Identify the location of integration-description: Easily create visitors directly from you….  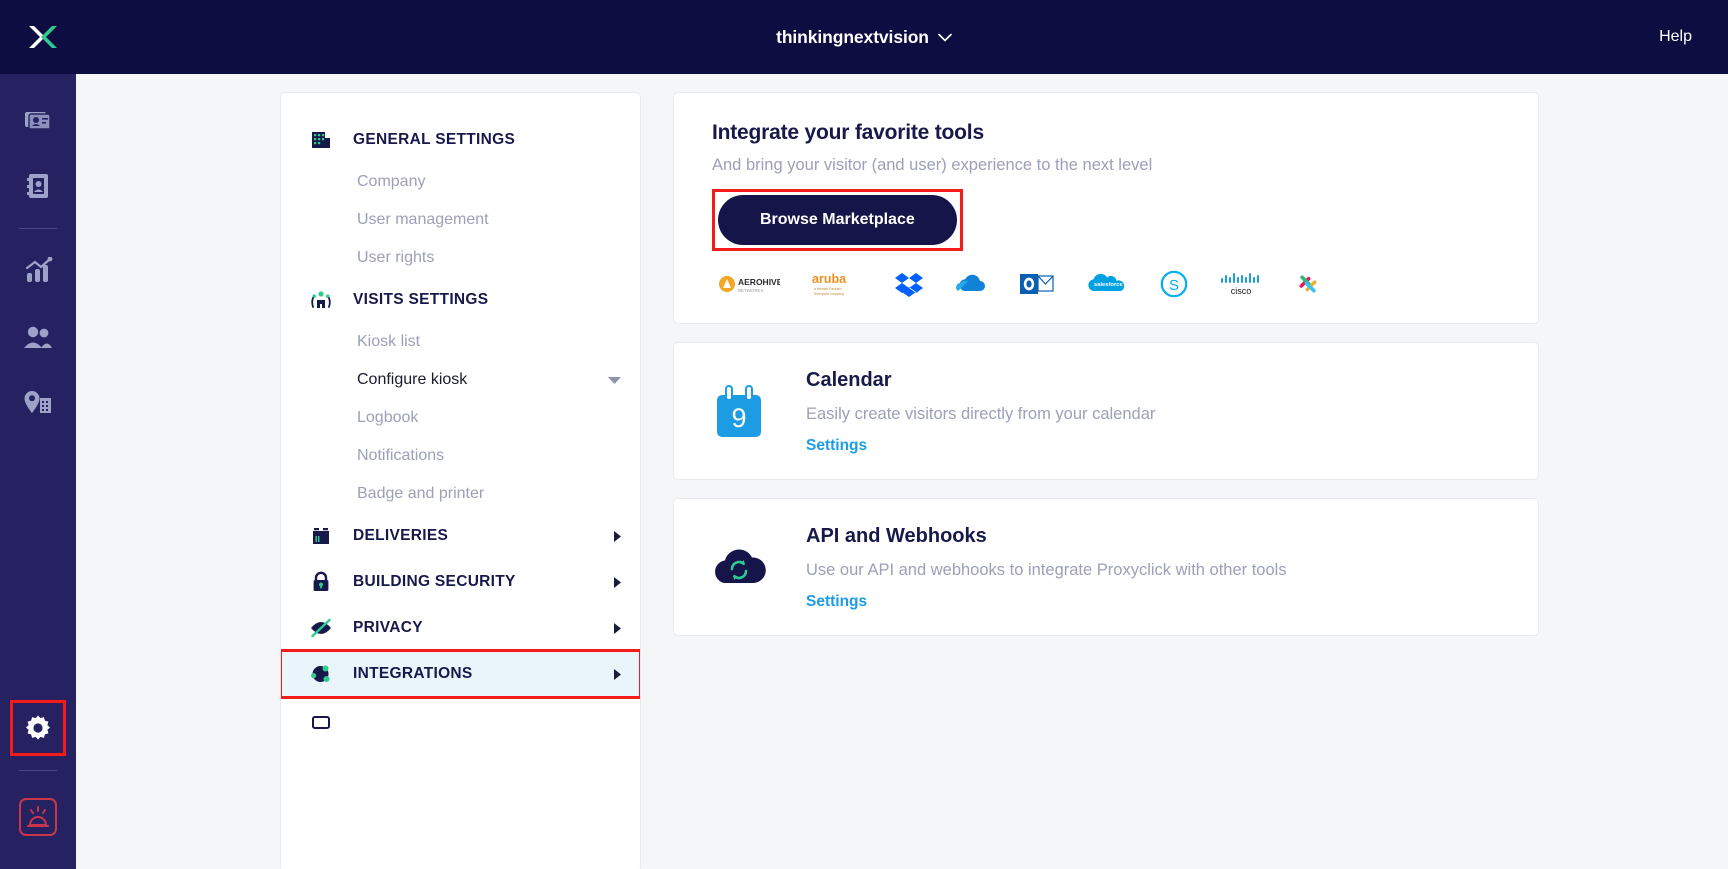
(981, 414).